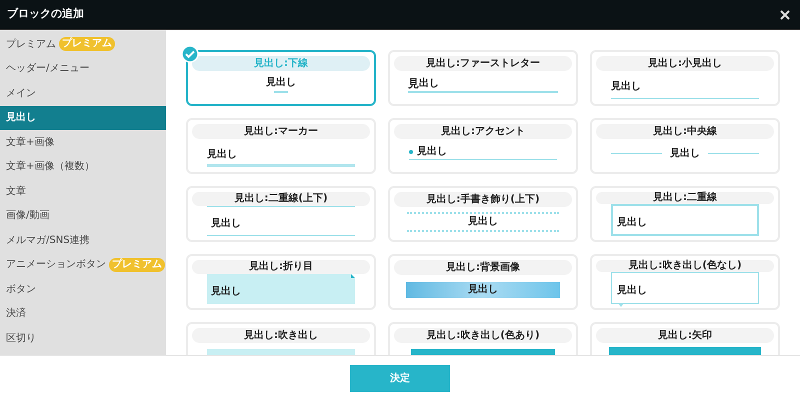 This screenshot has width=800, height=400. I want to click on sidebar-item: メイン, so click(83, 93).